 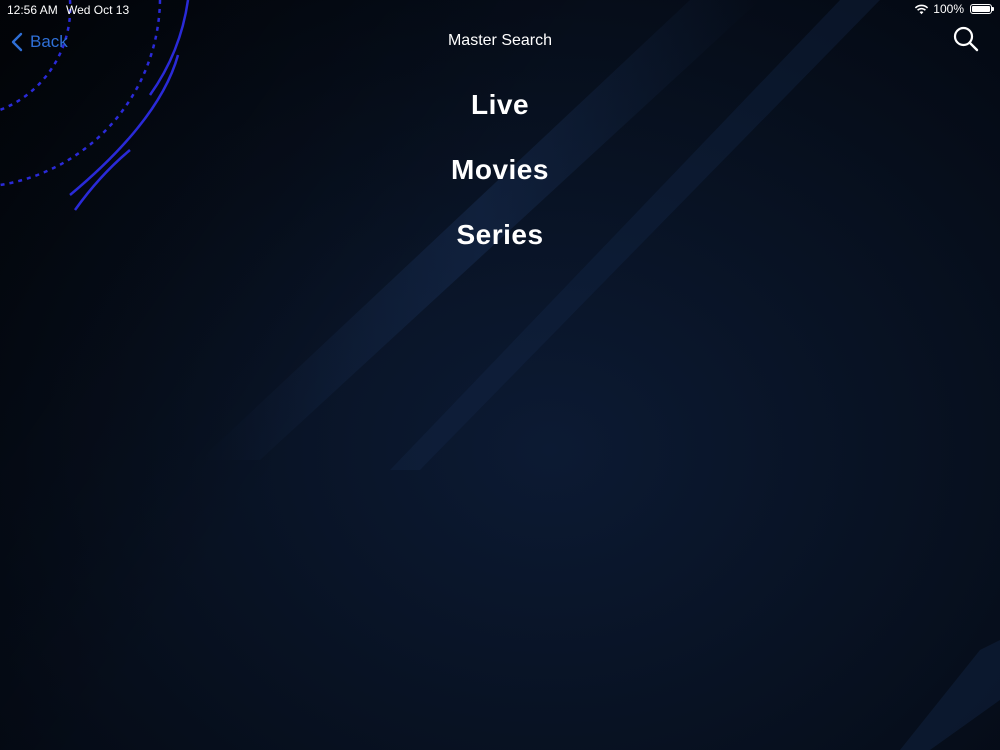 I want to click on status-indicators: 100%, so click(x=954, y=9).